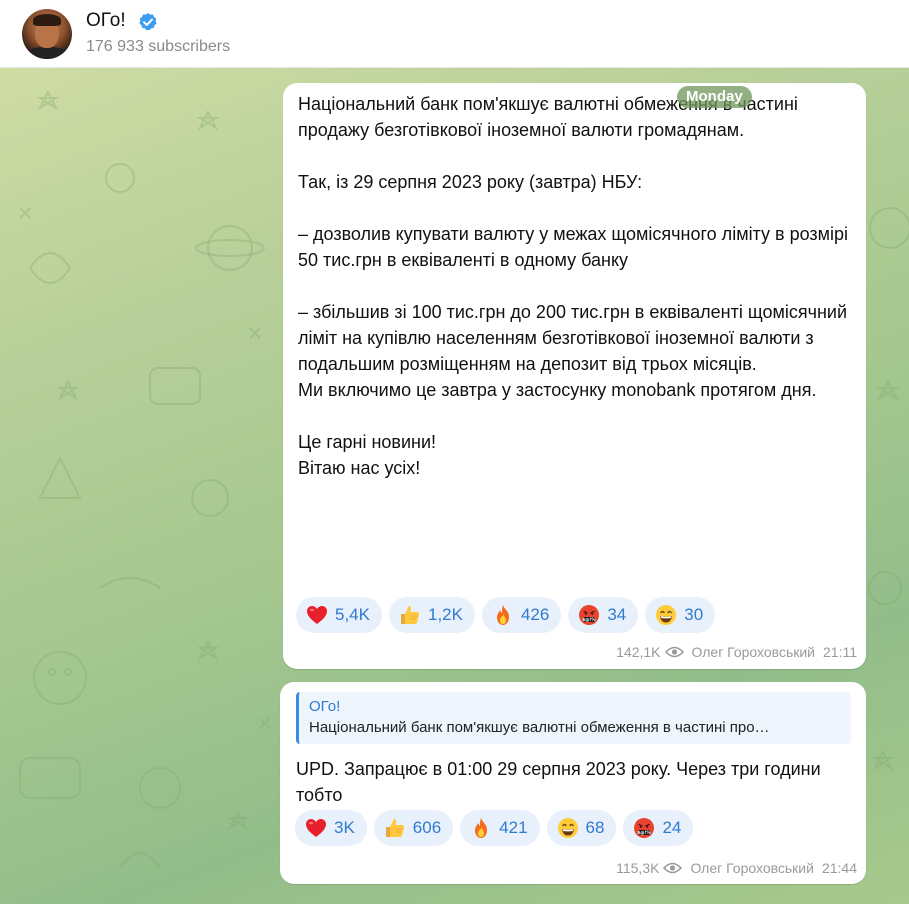 The image size is (909, 904). What do you see at coordinates (680, 615) in the screenshot?
I see `reaction-grinning-face: 30` at bounding box center [680, 615].